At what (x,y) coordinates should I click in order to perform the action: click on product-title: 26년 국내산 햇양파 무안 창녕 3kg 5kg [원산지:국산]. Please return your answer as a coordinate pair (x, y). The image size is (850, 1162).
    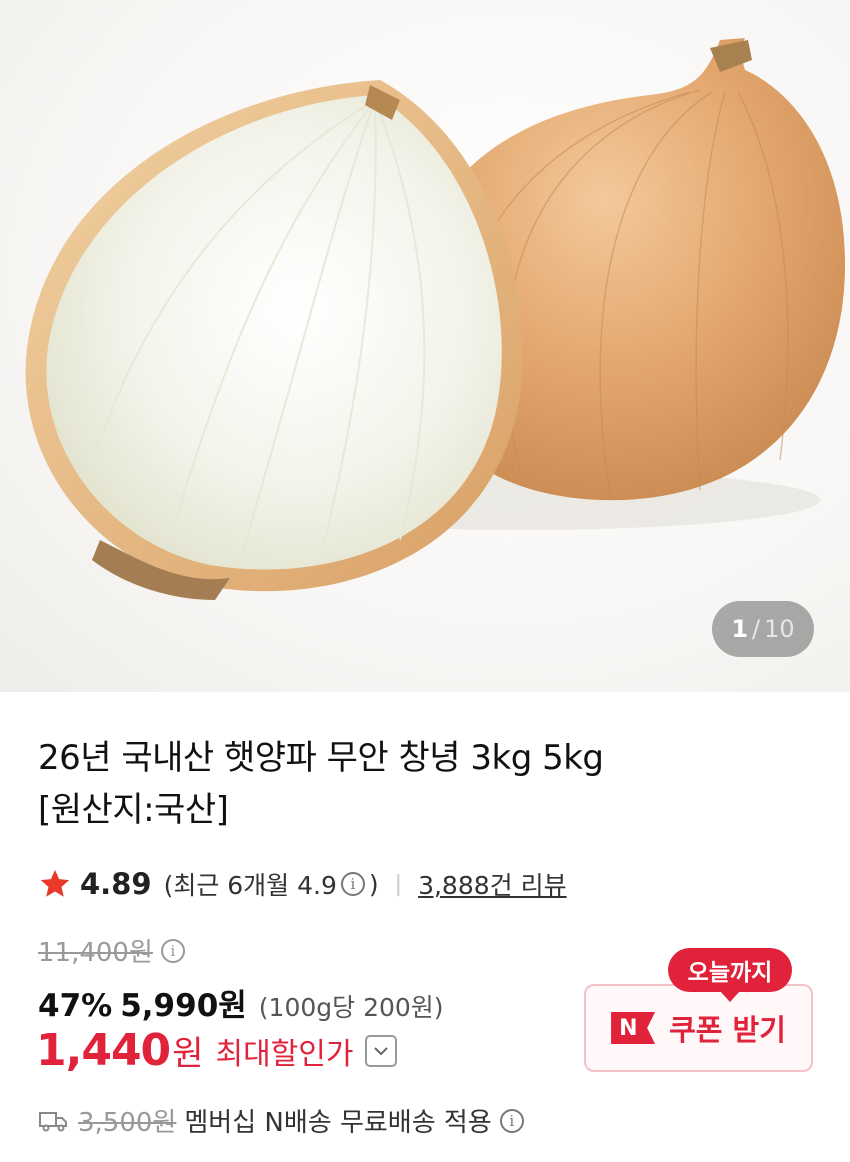
    Looking at the image, I should click on (388, 784).